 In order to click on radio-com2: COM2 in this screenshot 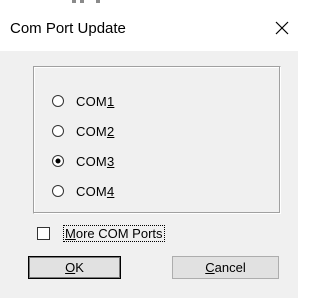, I will do `click(83, 131)`.